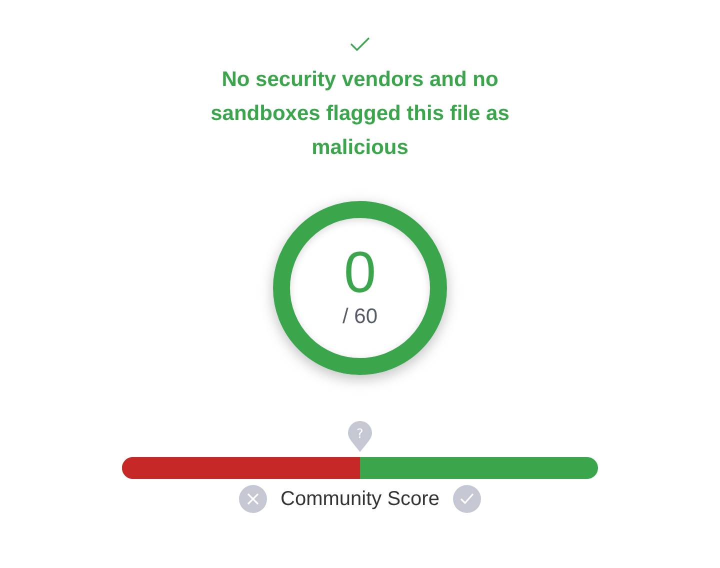  Describe the element at coordinates (360, 273) in the screenshot. I see `detection-count: 0` at that location.